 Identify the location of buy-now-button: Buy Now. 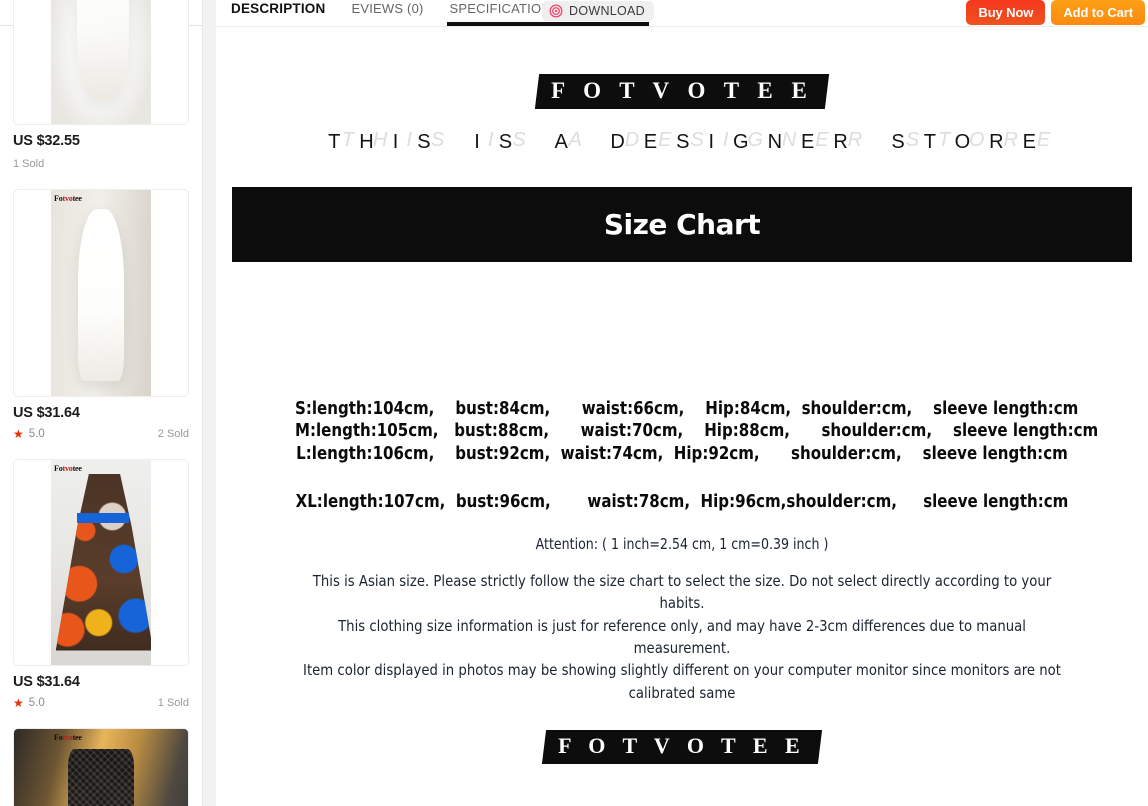
(1006, 12).